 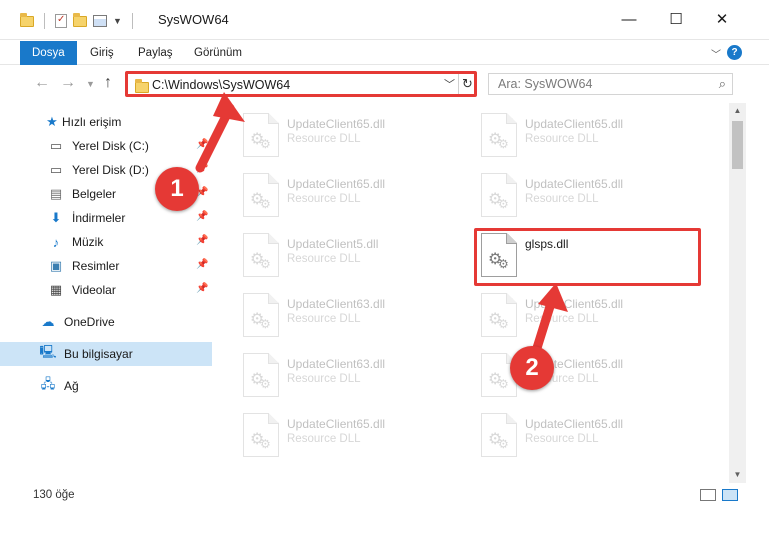 What do you see at coordinates (737, 111) in the screenshot?
I see `scroll-up-arrow-icon: ▲` at bounding box center [737, 111].